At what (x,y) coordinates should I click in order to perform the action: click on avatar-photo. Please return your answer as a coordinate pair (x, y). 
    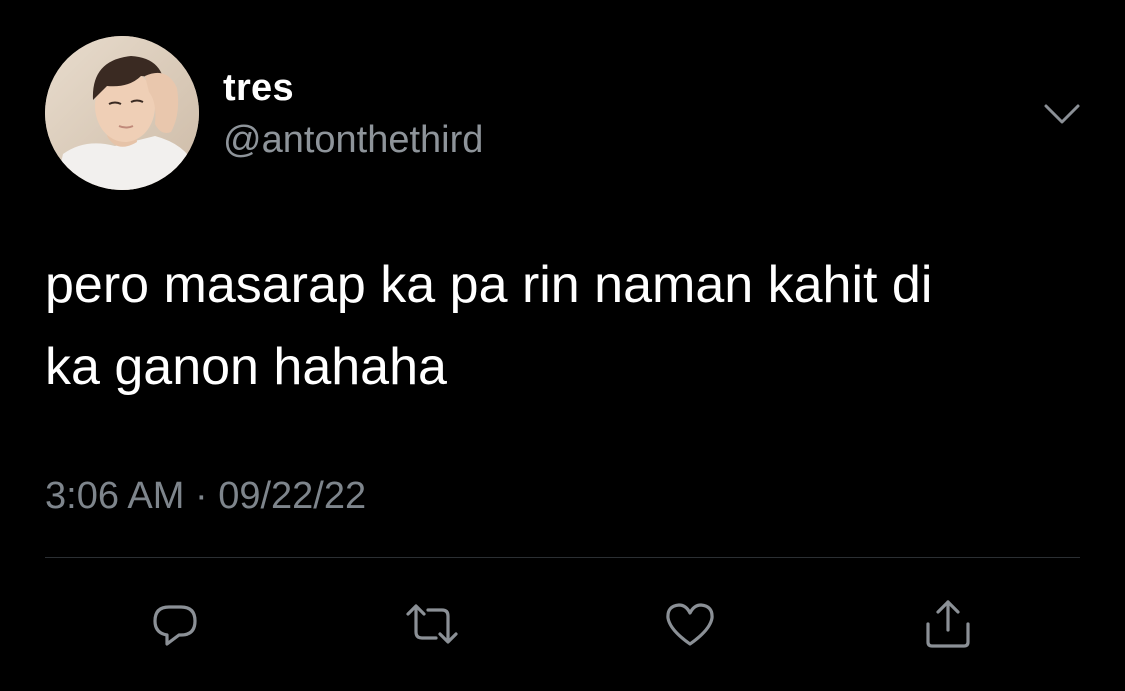
    Looking at the image, I should click on (122, 113).